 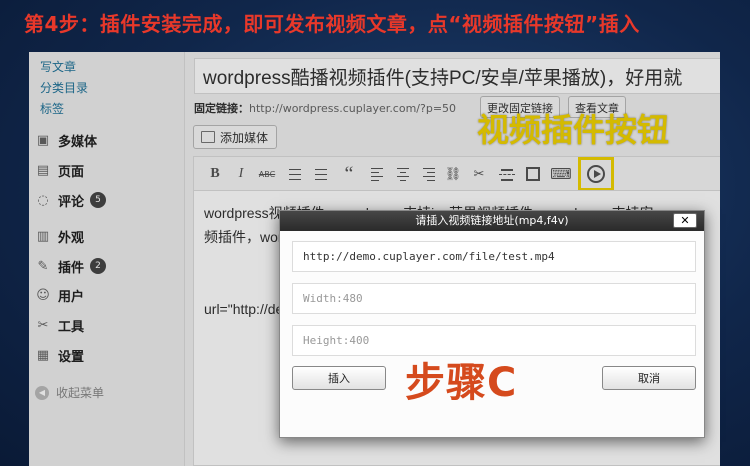 I want to click on insert-button: 插入, so click(x=339, y=378).